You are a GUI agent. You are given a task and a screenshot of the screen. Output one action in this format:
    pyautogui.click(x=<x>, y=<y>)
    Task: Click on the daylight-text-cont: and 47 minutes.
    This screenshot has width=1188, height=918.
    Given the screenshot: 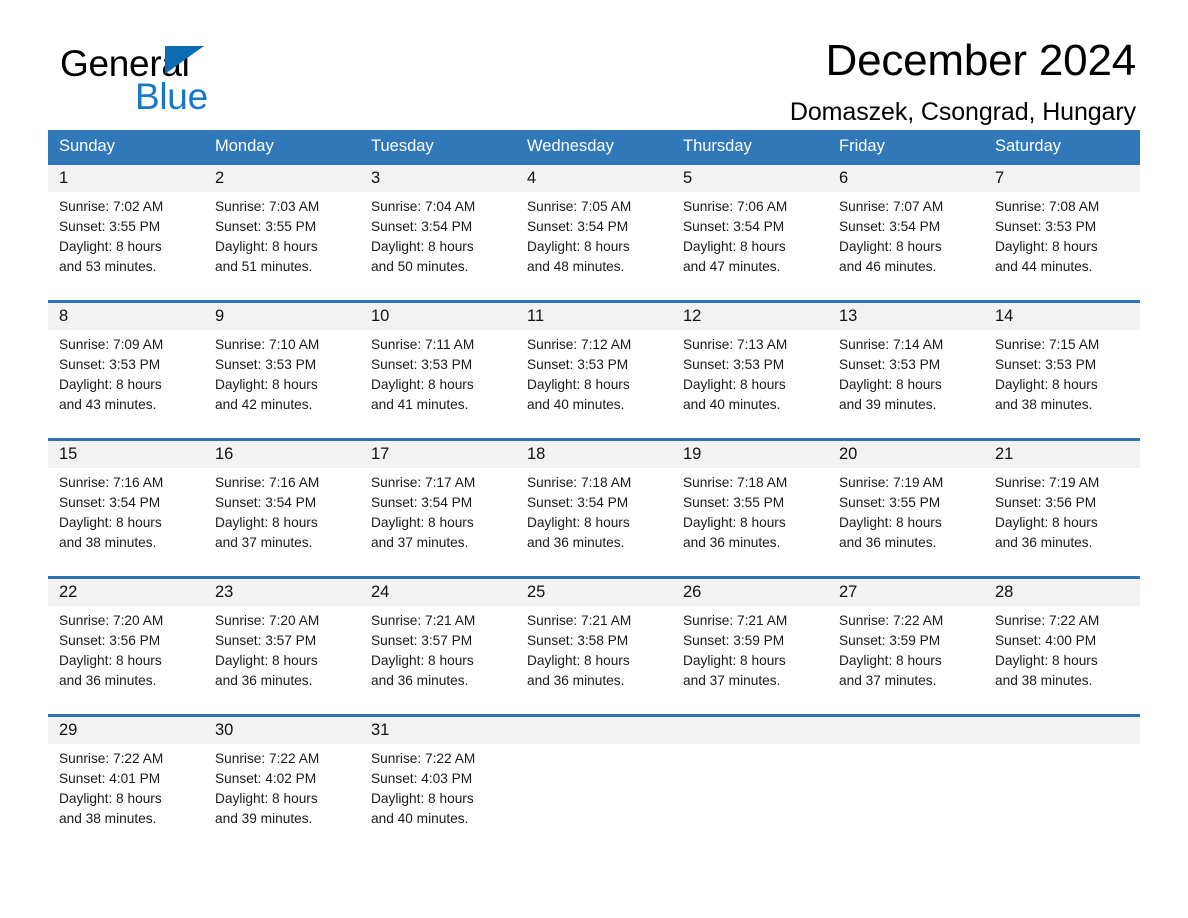 What is the action you would take?
    pyautogui.click(x=732, y=266)
    